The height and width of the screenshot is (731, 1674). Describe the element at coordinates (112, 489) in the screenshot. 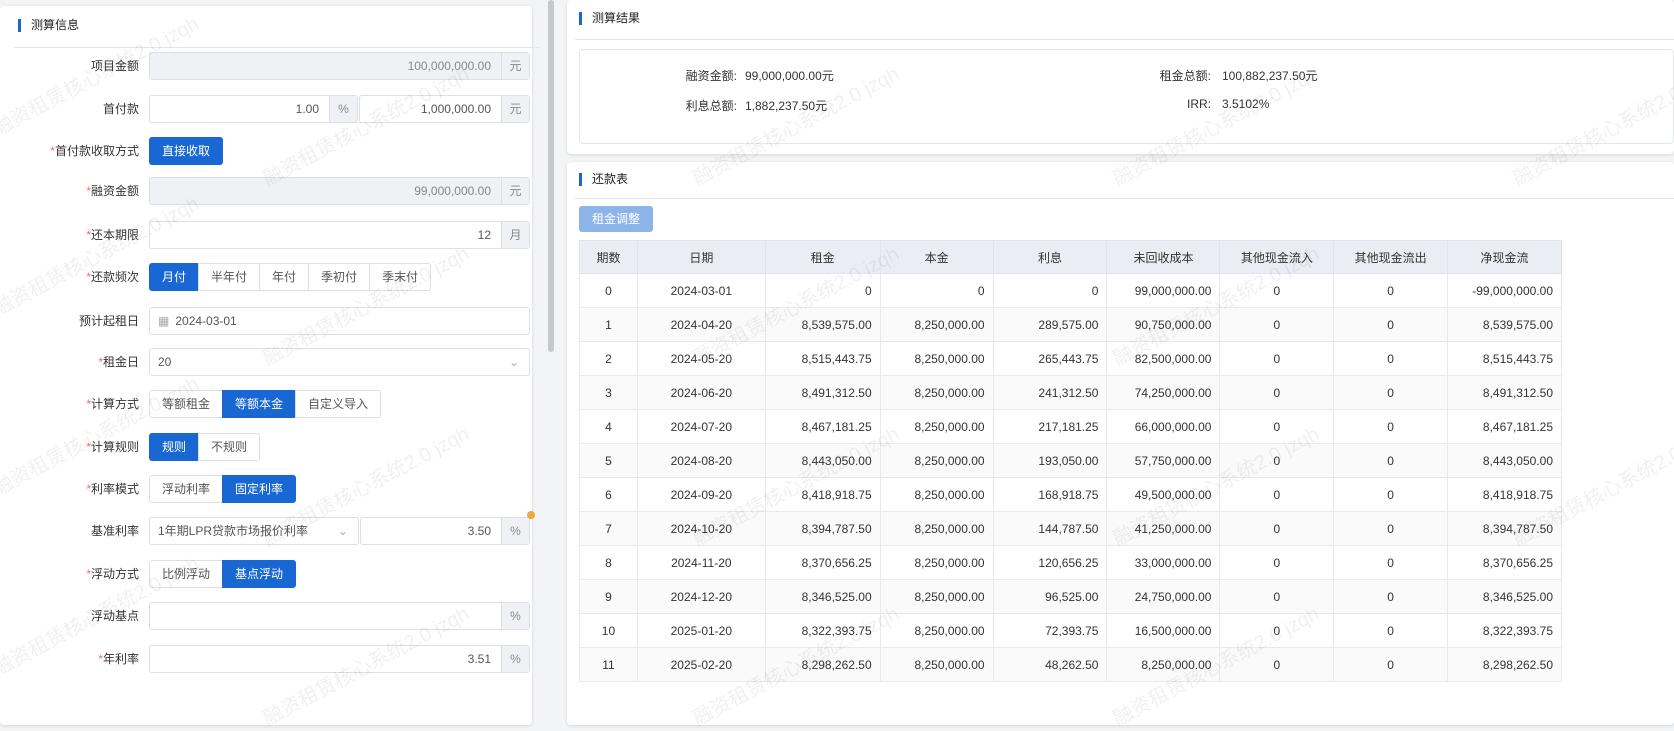

I see `label: *利率模式` at that location.